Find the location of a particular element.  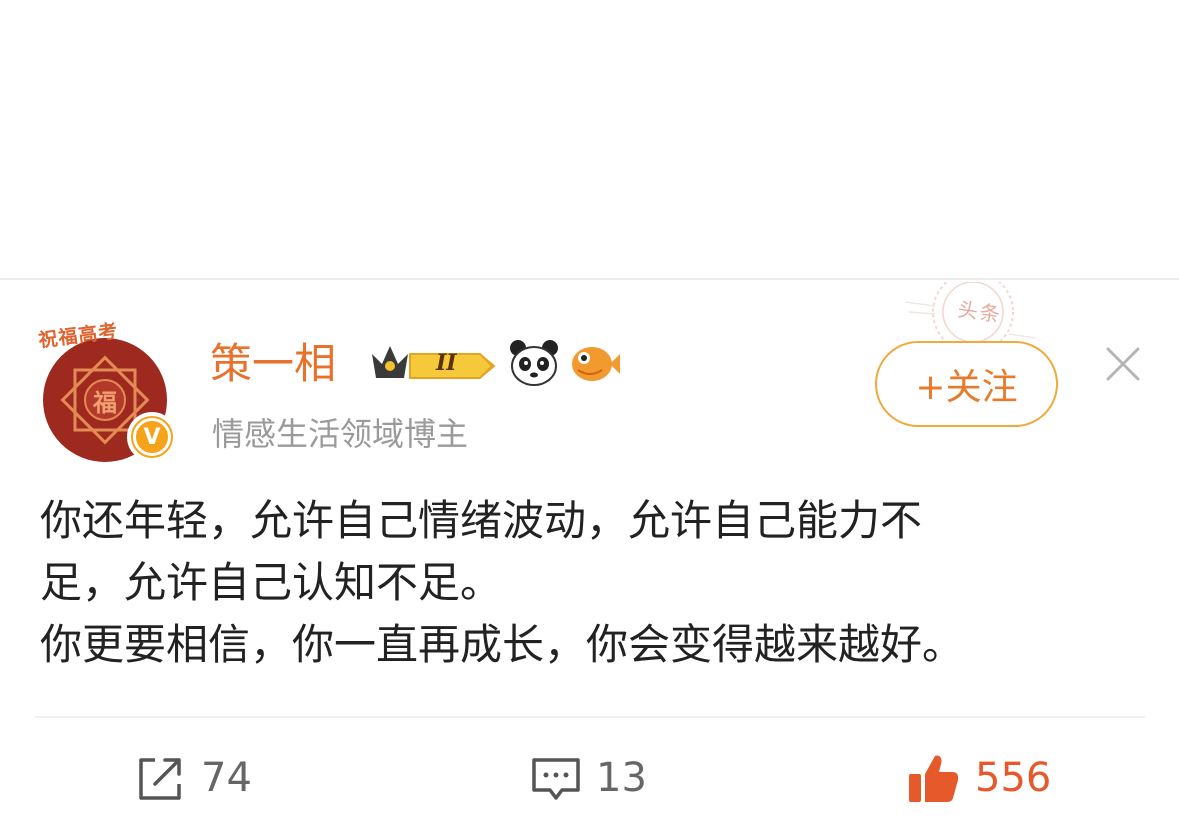

actions-divider is located at coordinates (590, 717).